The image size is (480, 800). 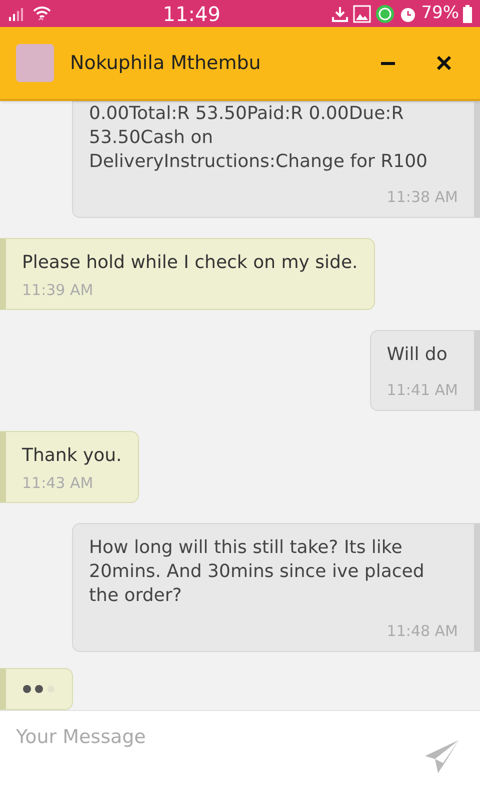 I want to click on avatar-photo-placeholder, so click(x=35, y=63).